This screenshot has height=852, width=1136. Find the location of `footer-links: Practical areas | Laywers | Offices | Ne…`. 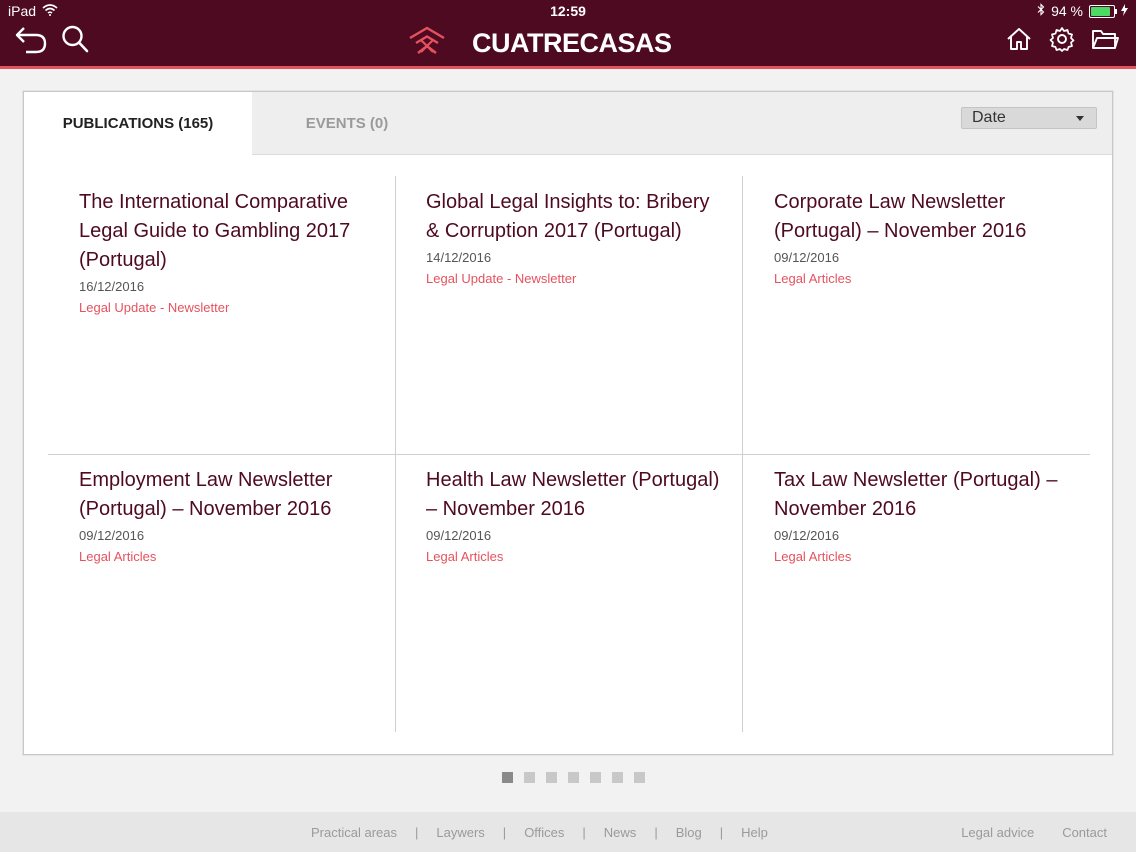

footer-links: Practical areas | Laywers | Offices | Ne… is located at coordinates (539, 832).